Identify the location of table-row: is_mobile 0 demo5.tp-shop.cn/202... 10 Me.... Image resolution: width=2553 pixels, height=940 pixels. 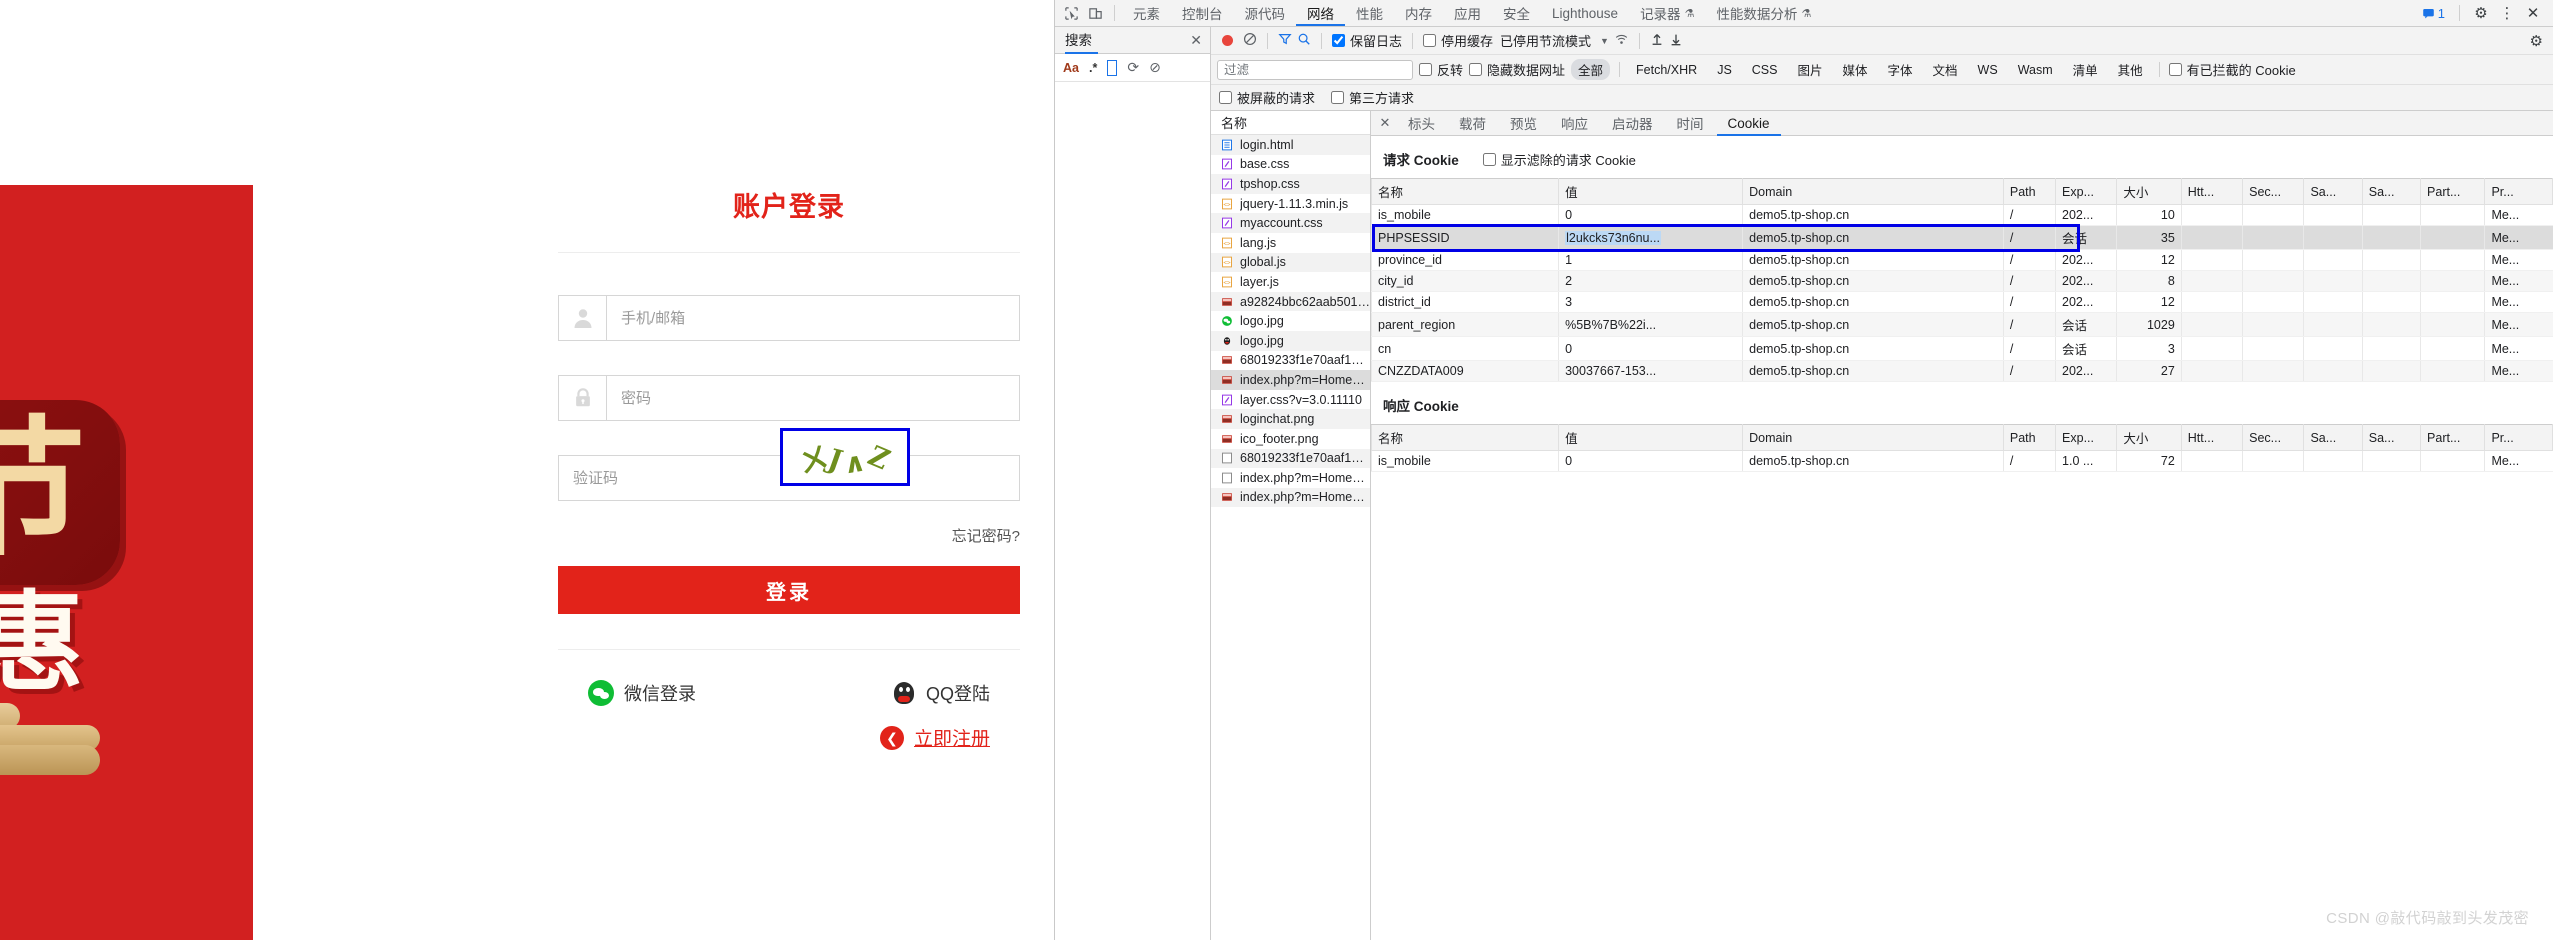
(1962, 215).